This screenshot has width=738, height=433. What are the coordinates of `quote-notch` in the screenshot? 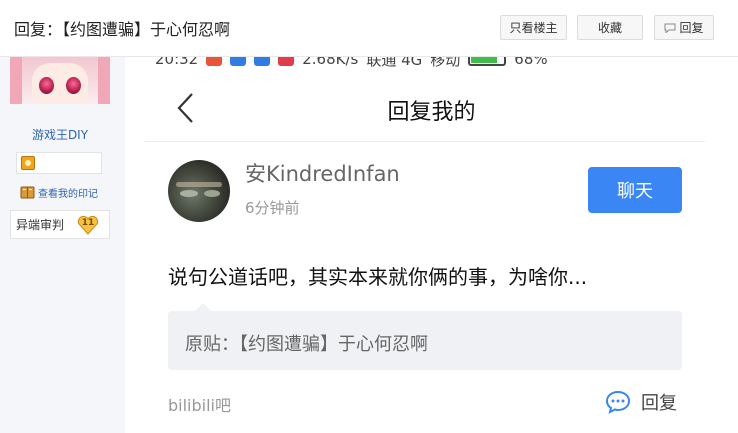 It's located at (203, 307).